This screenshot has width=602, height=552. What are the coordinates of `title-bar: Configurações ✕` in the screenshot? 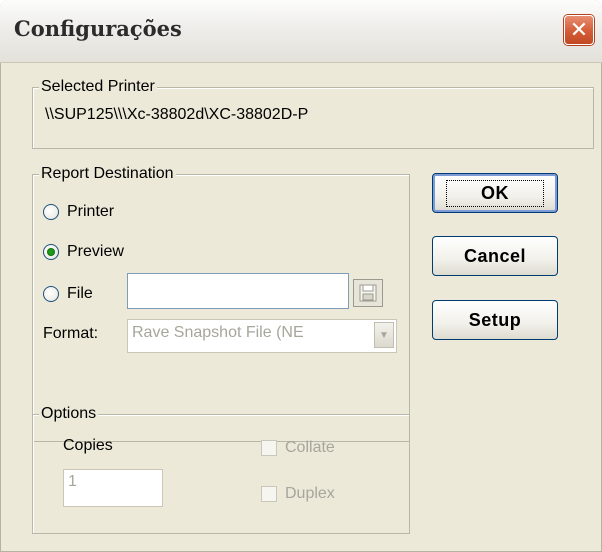 It's located at (301, 31).